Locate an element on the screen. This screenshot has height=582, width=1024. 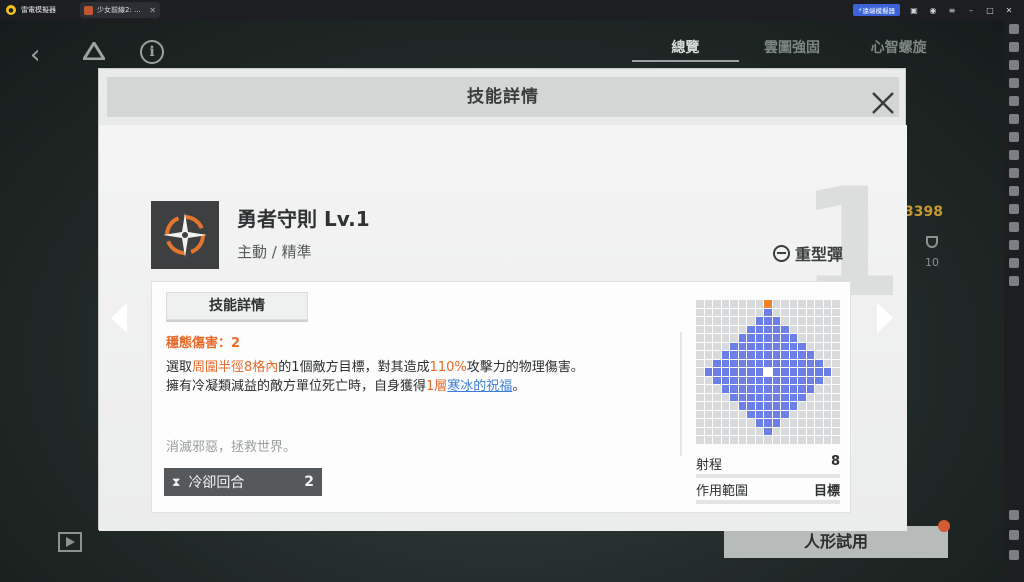
info-icon: i is located at coordinates (152, 52).